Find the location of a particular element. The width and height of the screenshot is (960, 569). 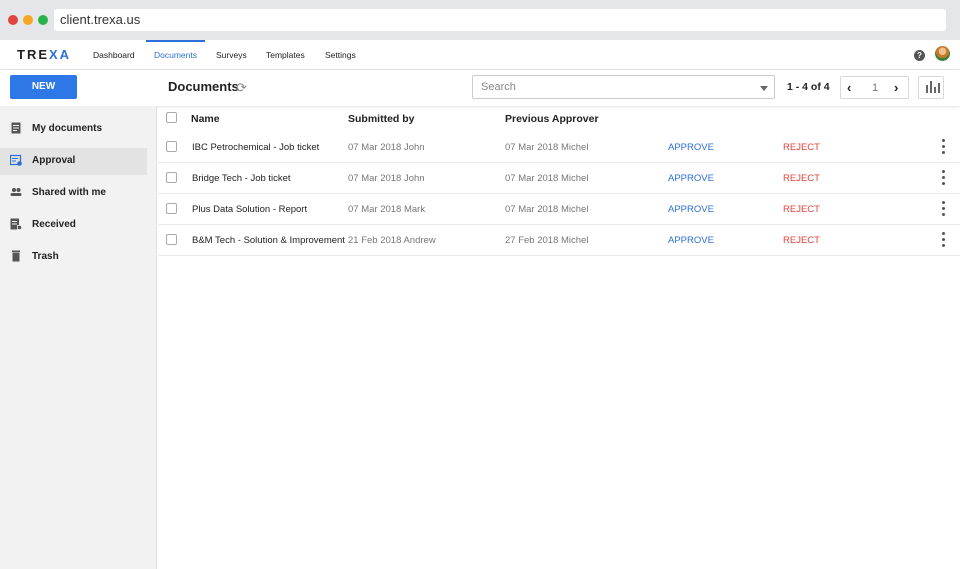

new-button: NEW is located at coordinates (43, 87).